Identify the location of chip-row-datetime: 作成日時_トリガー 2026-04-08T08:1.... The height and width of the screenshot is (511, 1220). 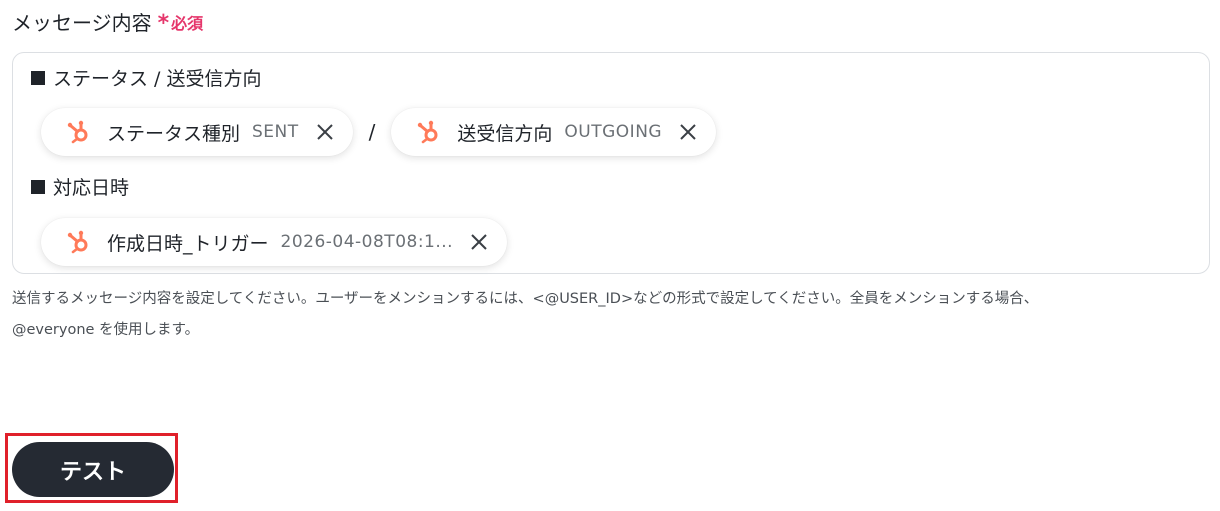
(274, 242).